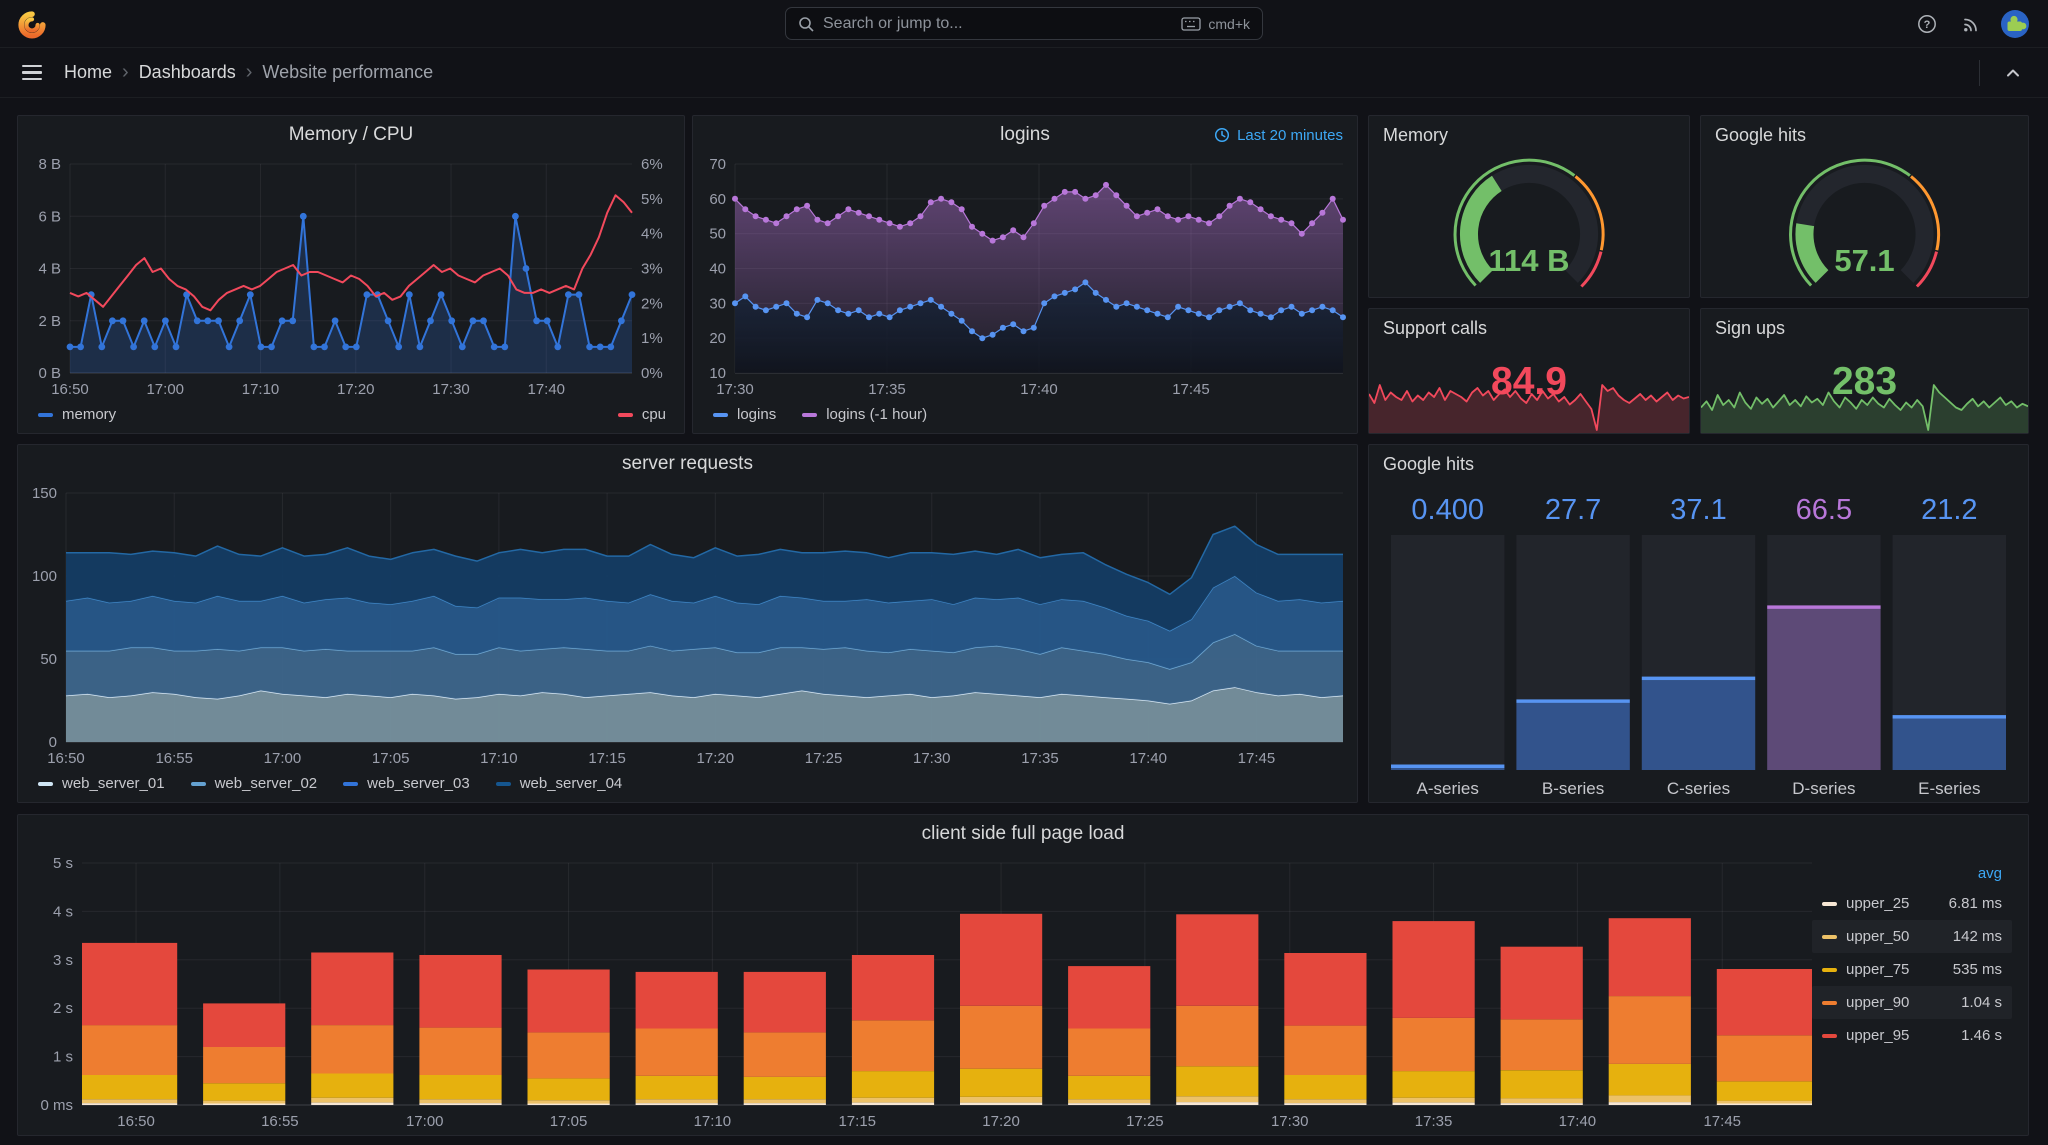  Describe the element at coordinates (1977, 936) in the screenshot. I see `legend-value: 142 ms` at that location.